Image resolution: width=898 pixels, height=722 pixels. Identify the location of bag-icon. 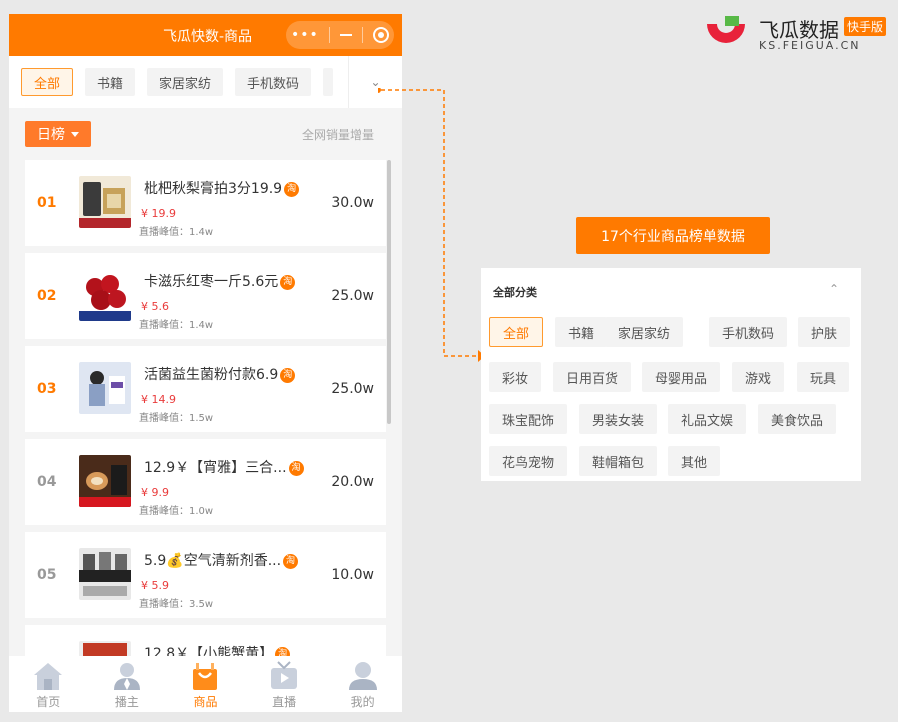
(205, 676).